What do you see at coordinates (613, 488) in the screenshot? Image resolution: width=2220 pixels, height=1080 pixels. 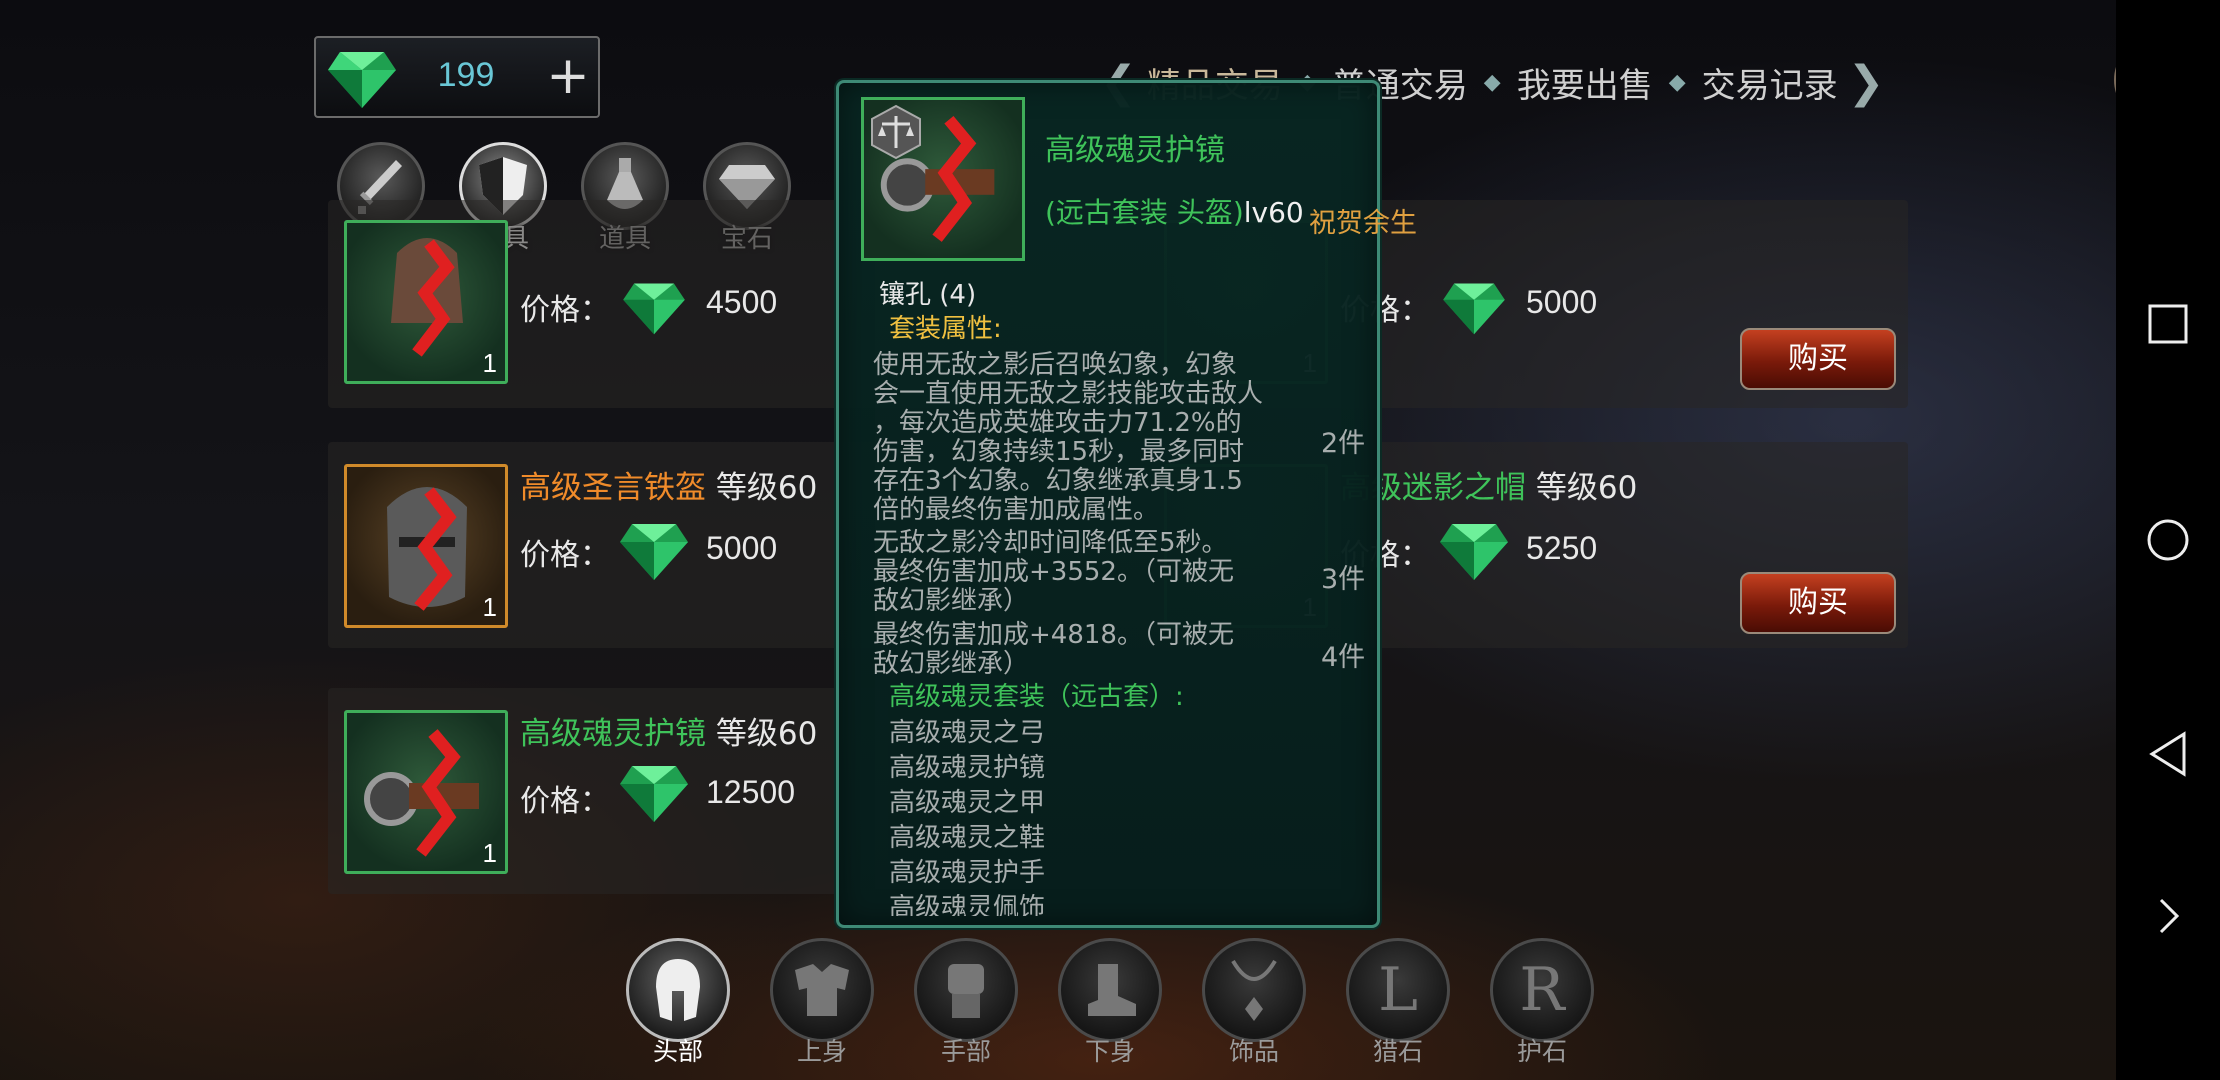 I see `item-name-text: 高级圣言铁盔` at bounding box center [613, 488].